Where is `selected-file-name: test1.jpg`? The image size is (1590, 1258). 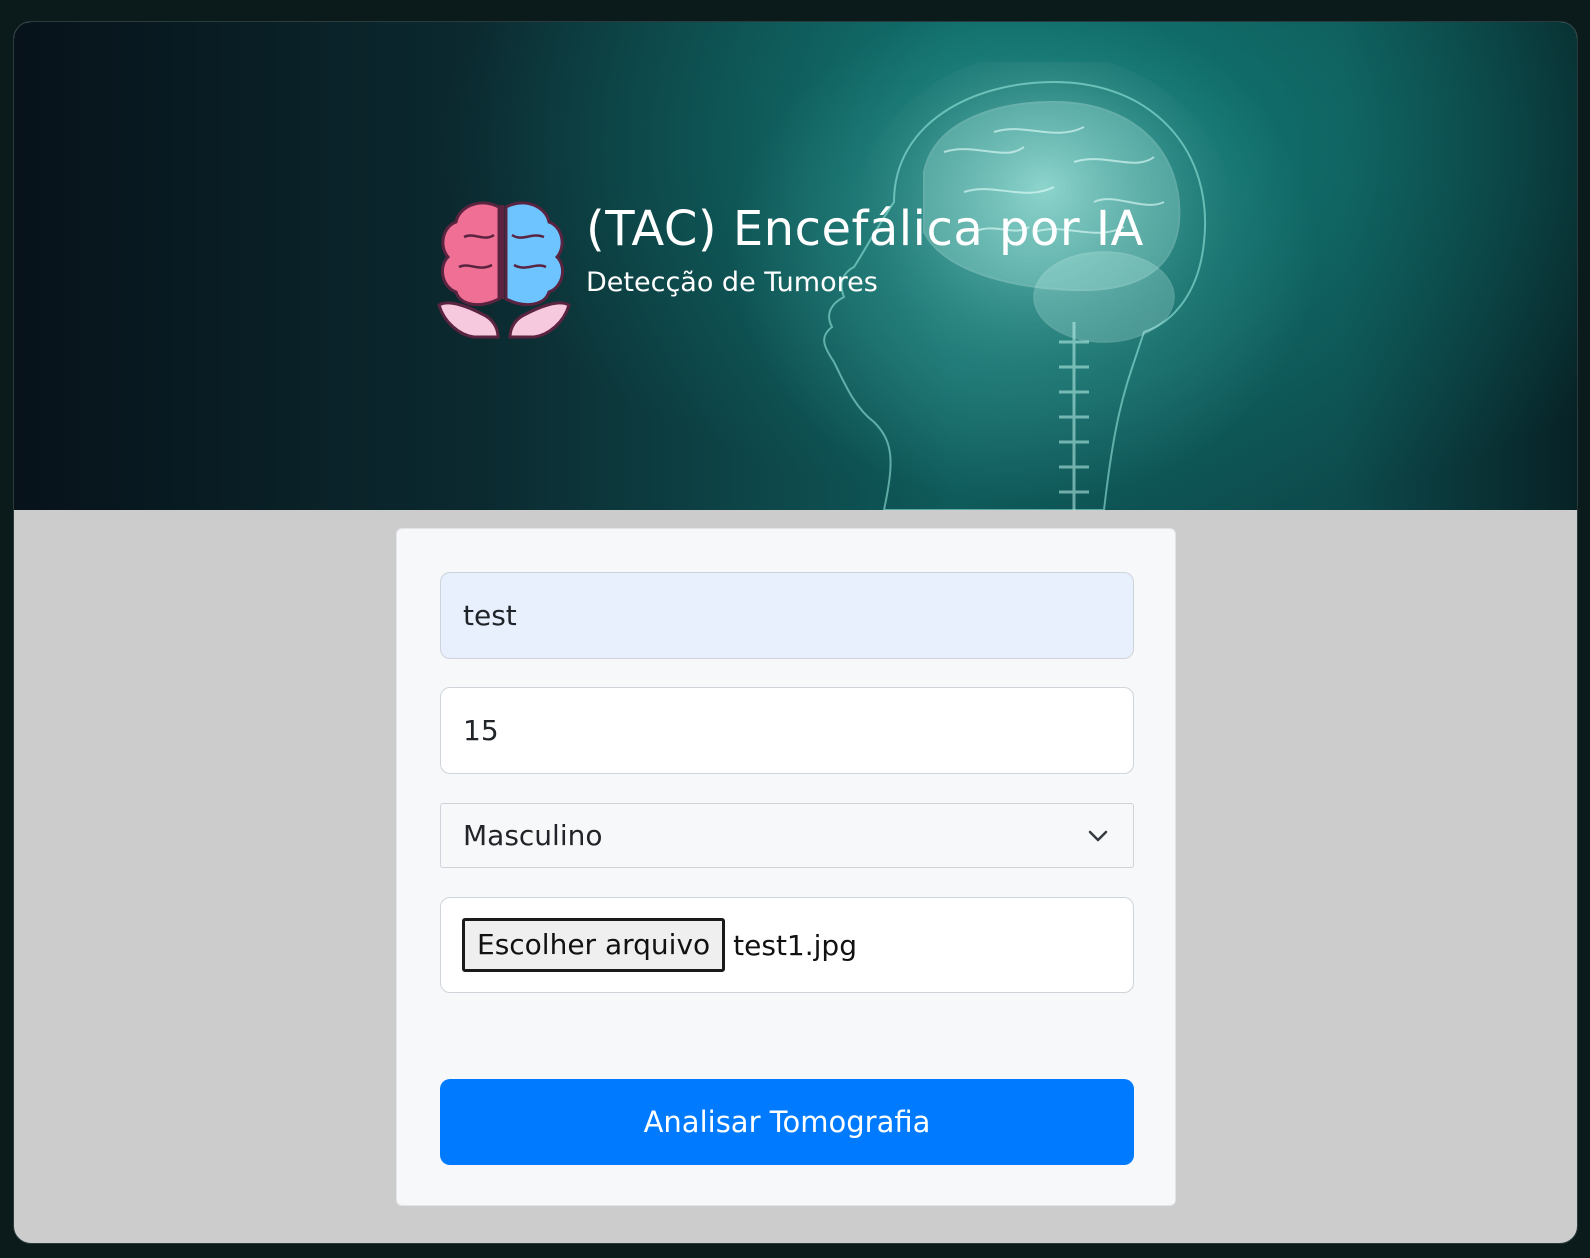
selected-file-name: test1.jpg is located at coordinates (795, 945).